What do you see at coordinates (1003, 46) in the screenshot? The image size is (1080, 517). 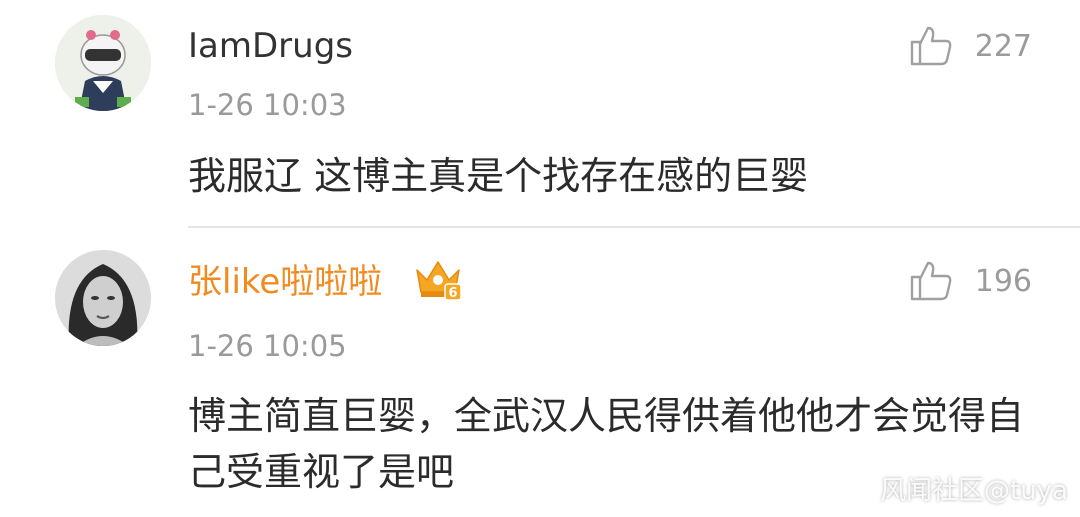 I see `like-count: 227` at bounding box center [1003, 46].